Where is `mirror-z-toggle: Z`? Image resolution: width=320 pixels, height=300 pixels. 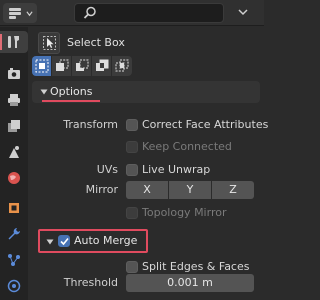 mirror-z-toggle: Z is located at coordinates (233, 190).